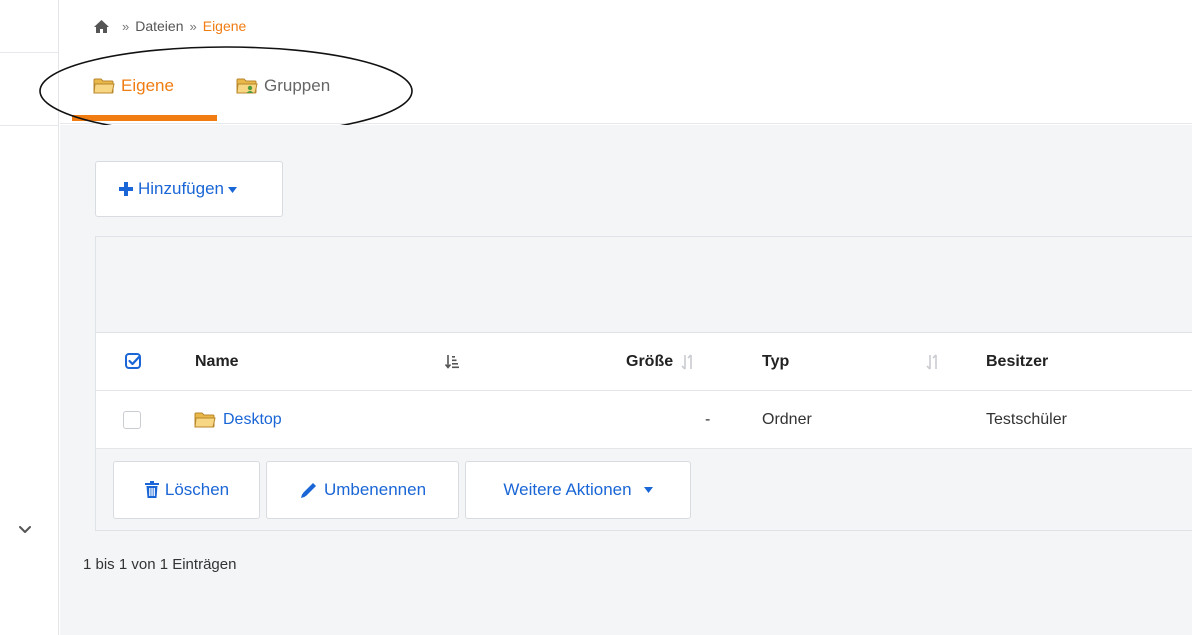 This screenshot has height=635, width=1192. What do you see at coordinates (181, 188) in the screenshot?
I see `add-button-label: Hinzufügen` at bounding box center [181, 188].